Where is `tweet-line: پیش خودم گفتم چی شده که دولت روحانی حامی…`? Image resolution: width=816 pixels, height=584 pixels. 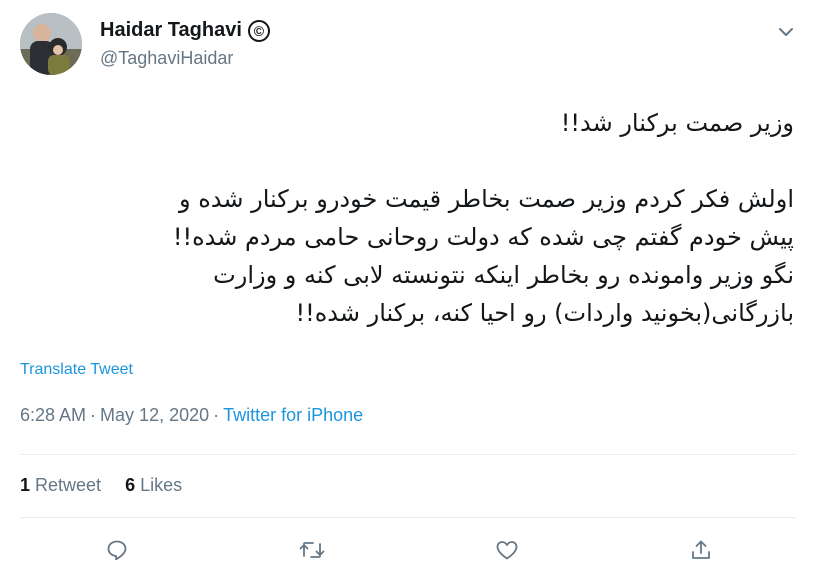
tweet-line: پیش خودم گفتم چی شده که دولت روحانی حامی… is located at coordinates (483, 237).